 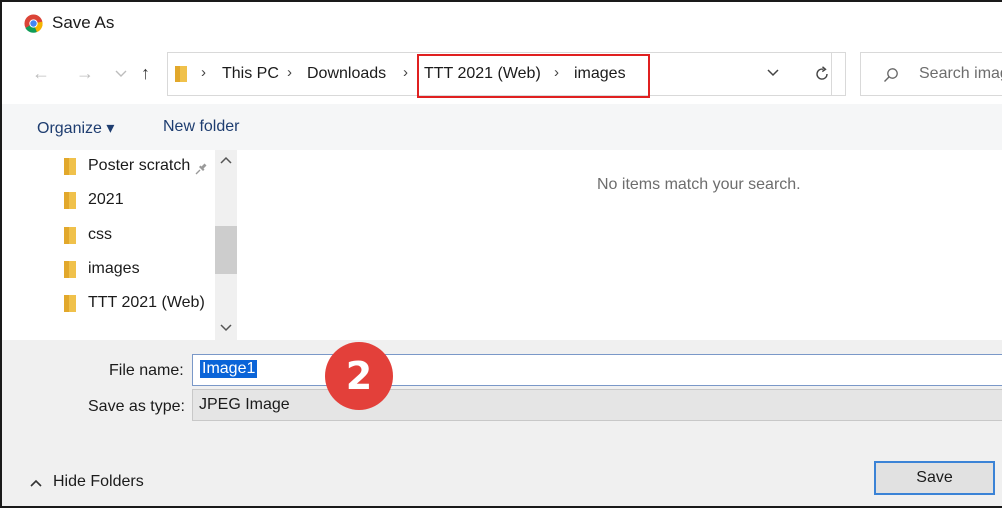 What do you see at coordinates (85, 73) in the screenshot?
I see `forward-arrow-icon: →` at bounding box center [85, 73].